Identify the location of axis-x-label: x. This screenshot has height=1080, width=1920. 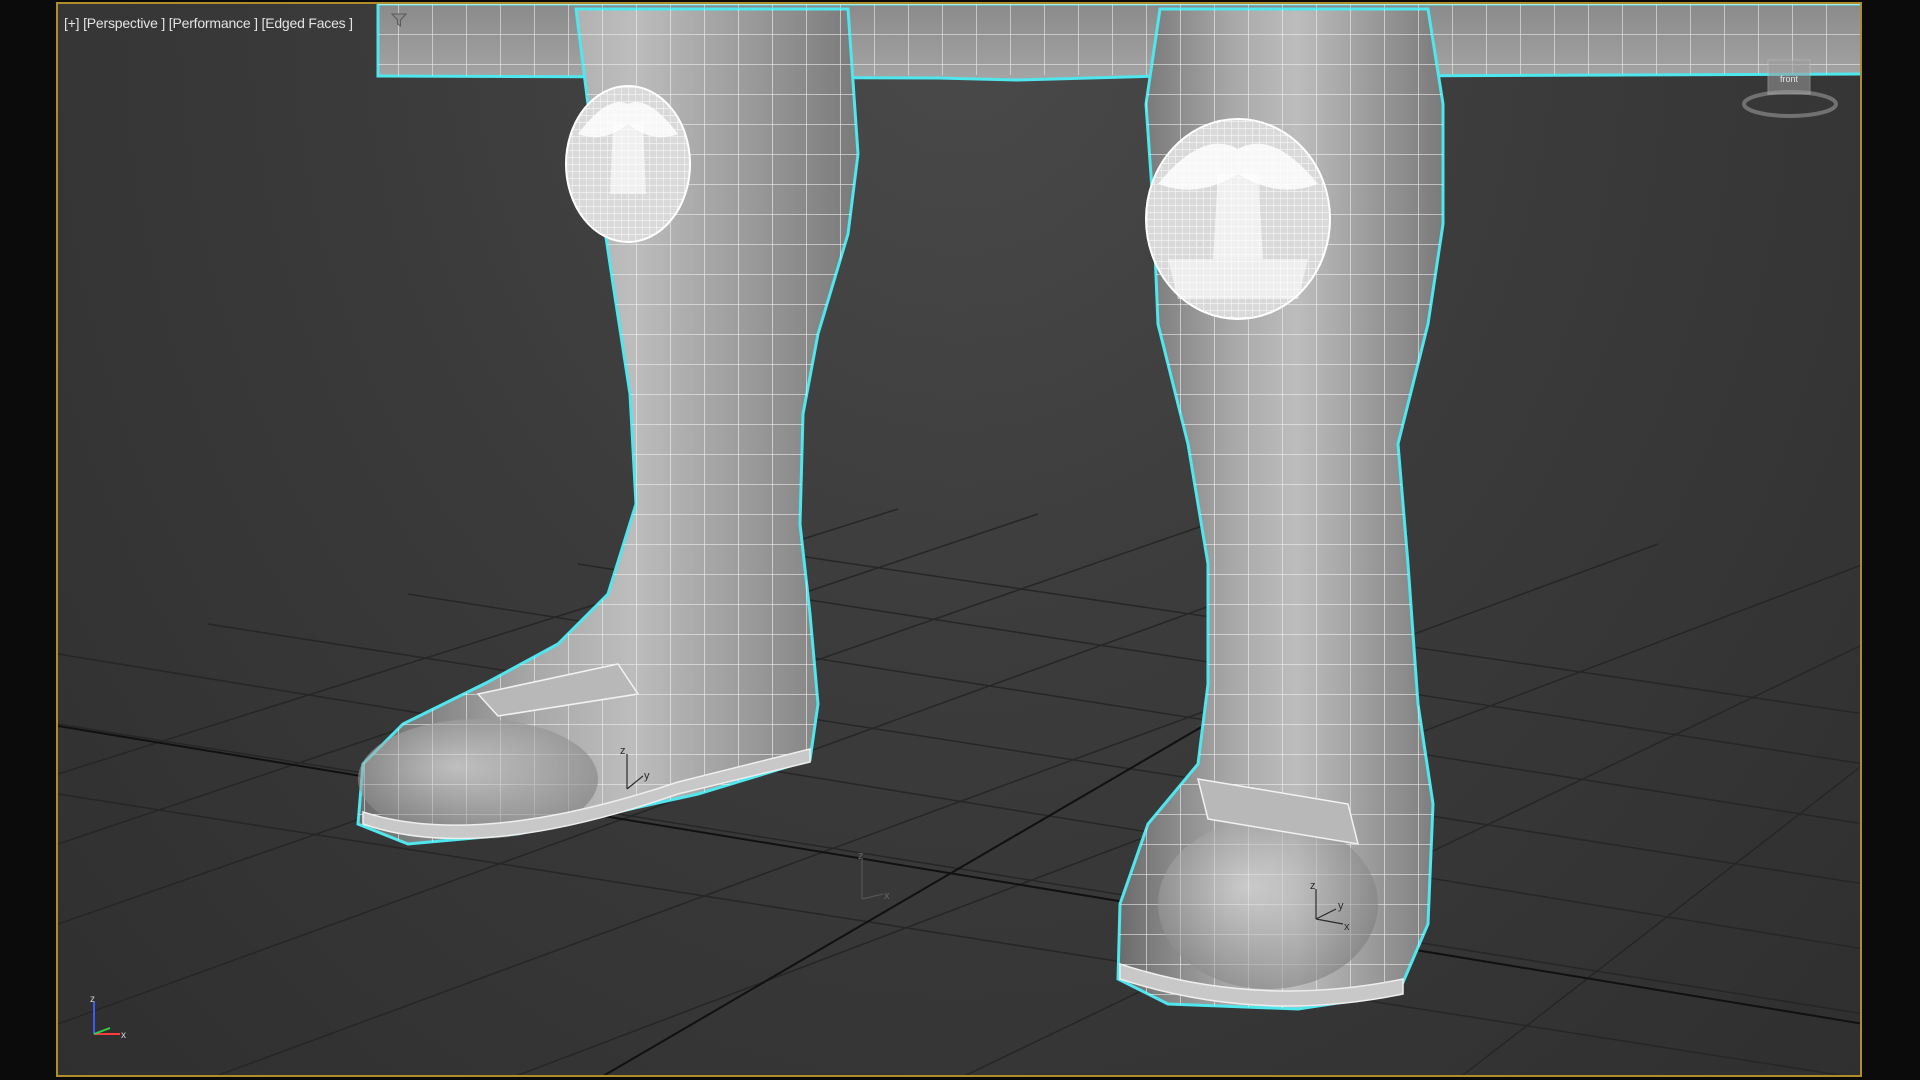
(123, 1035).